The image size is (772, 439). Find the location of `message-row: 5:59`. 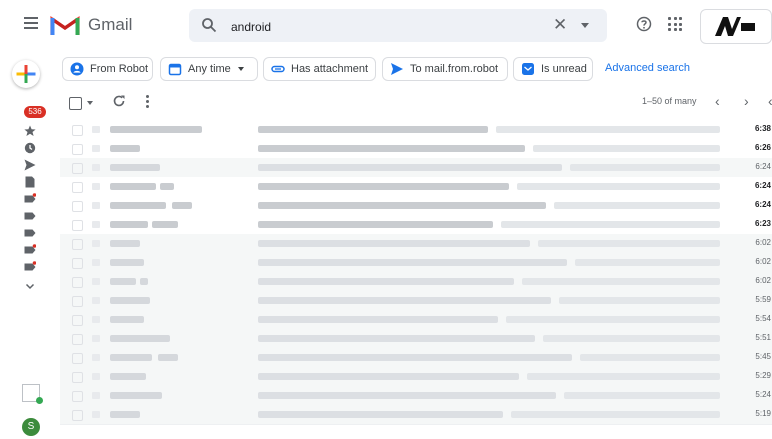

message-row: 5:59 is located at coordinates (416, 301).